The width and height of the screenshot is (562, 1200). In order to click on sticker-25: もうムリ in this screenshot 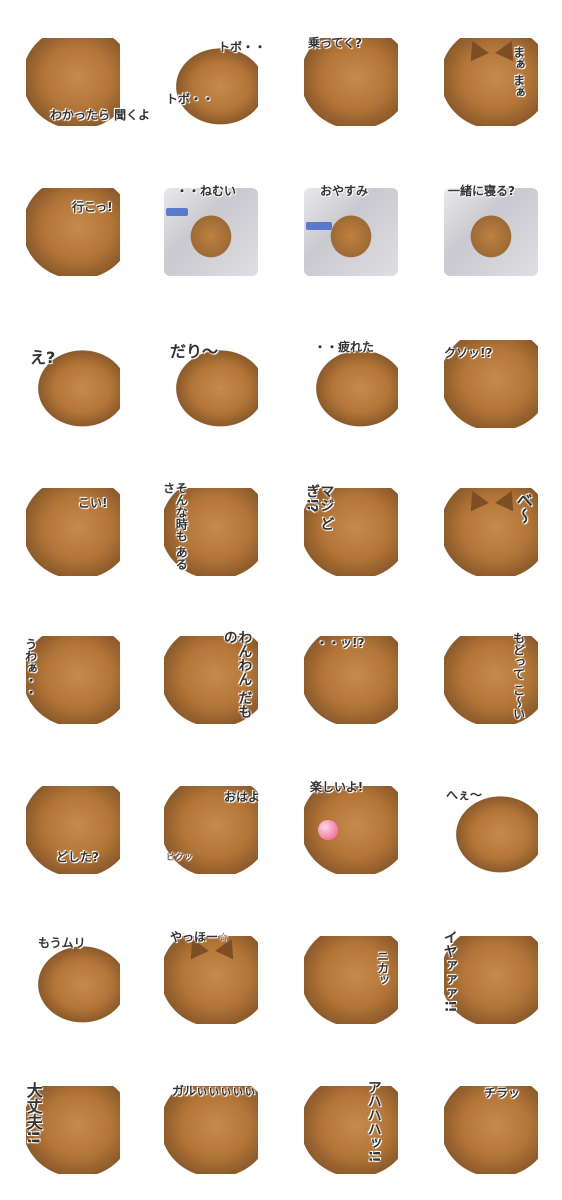, I will do `click(73, 977)`.